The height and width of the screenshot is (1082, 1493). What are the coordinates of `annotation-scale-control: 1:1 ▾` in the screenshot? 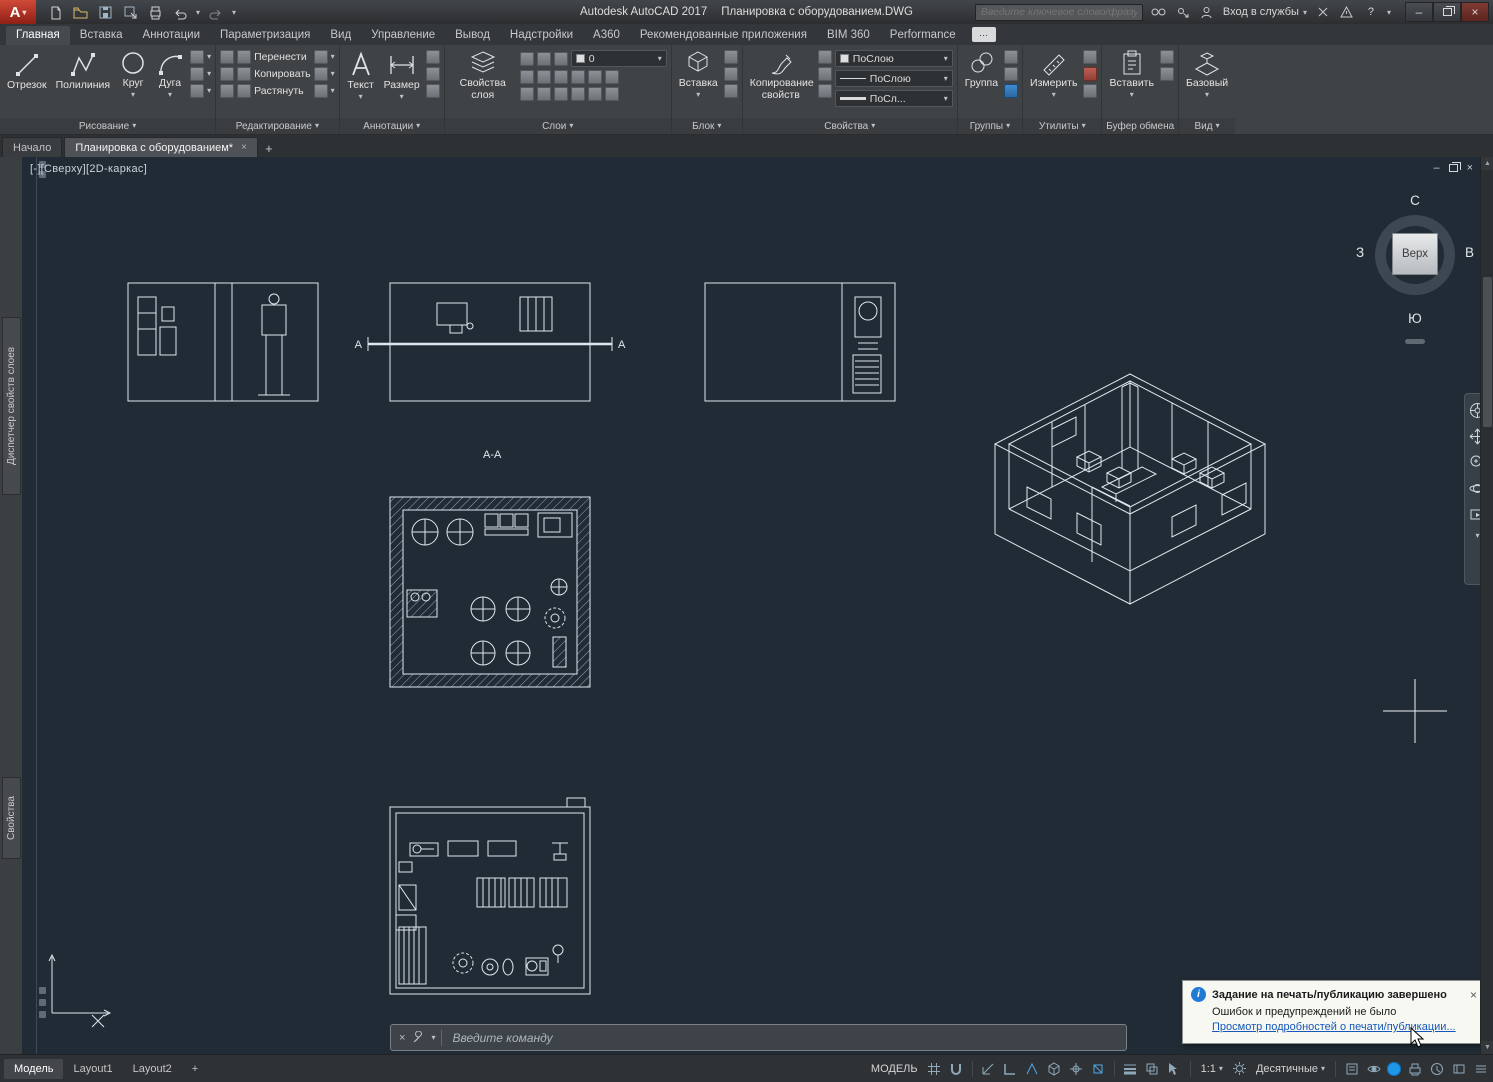 It's located at (1212, 1069).